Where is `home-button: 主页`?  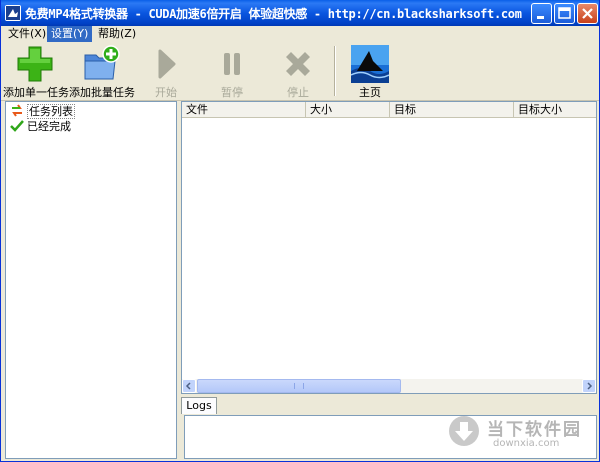
home-button: 主页 is located at coordinates (370, 71).